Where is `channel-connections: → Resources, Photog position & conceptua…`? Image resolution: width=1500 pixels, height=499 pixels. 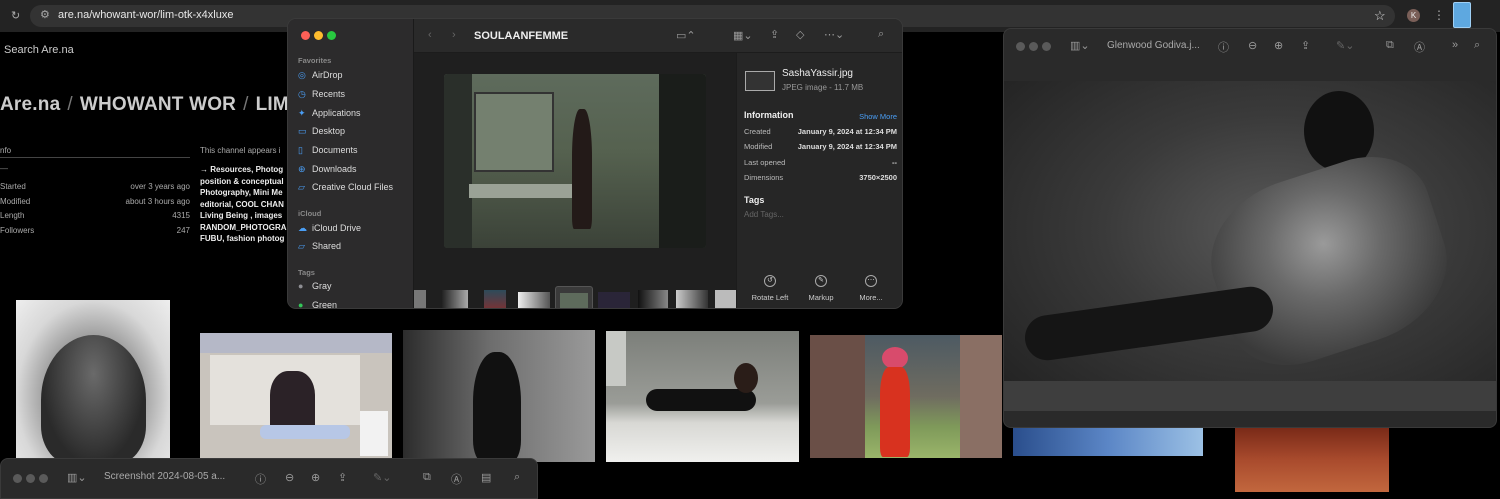
channel-connections: → Resources, Photog position & conceptua… is located at coordinates (245, 204).